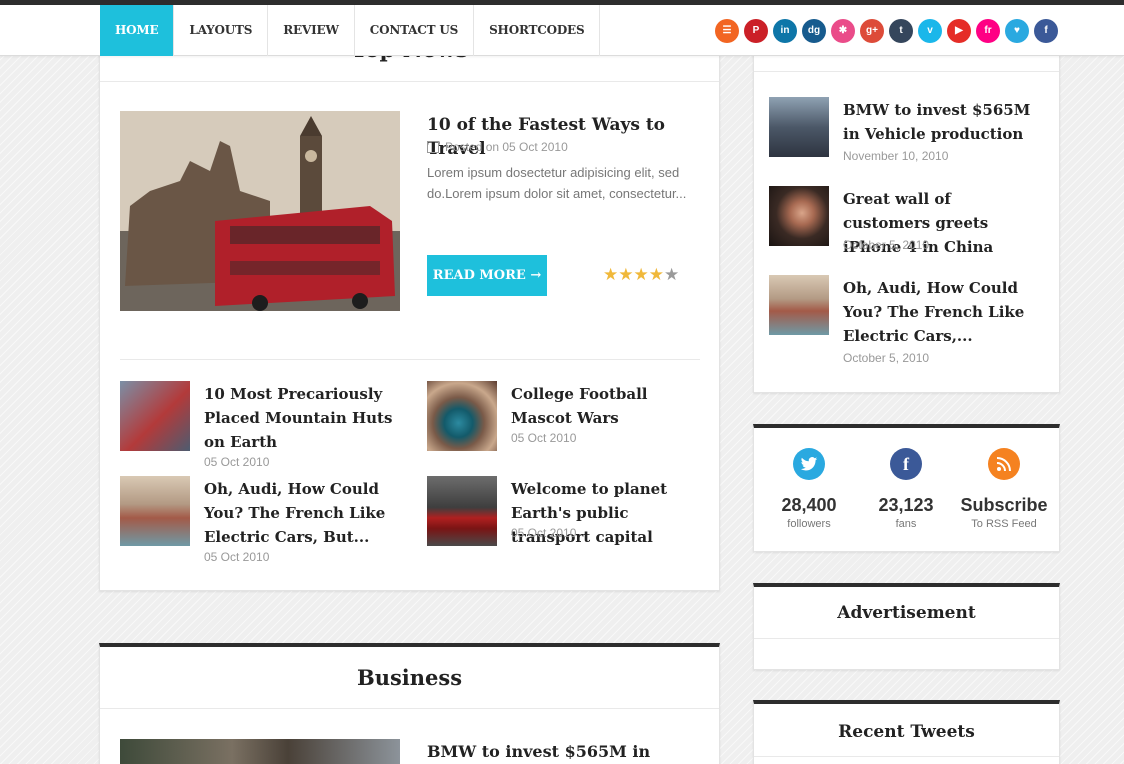 The height and width of the screenshot is (764, 1124). Describe the element at coordinates (433, 147) in the screenshot. I see `calendar-icon` at that location.